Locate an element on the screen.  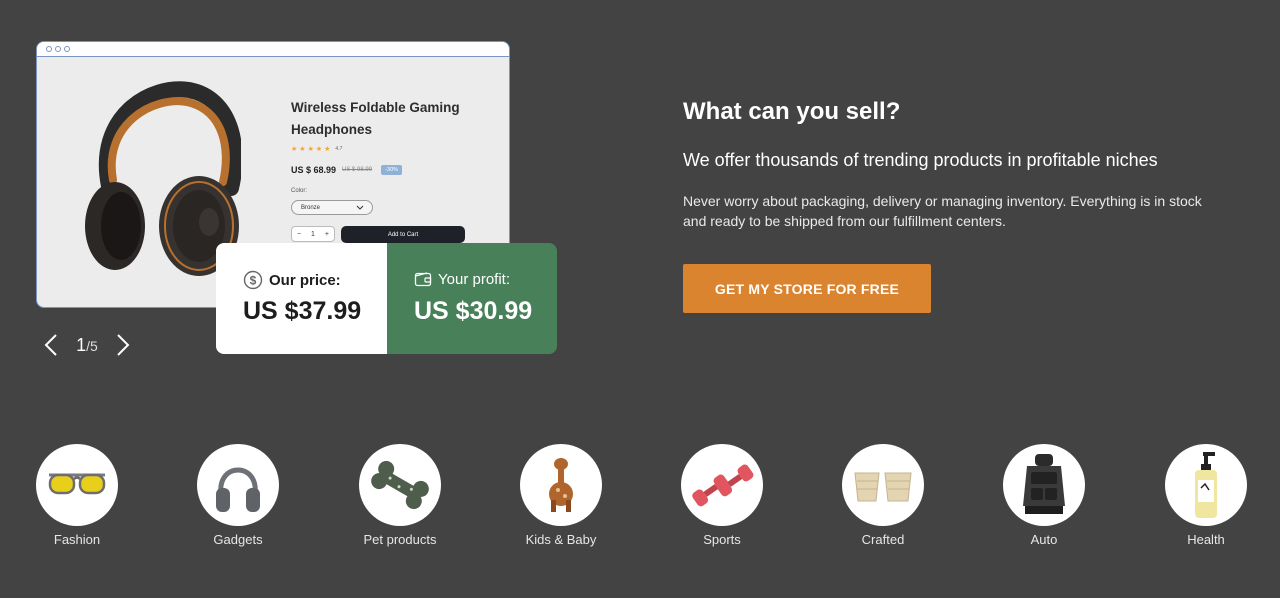
product-title: Wireless Foldable Gaming Headphones is located at coordinates (375, 118).